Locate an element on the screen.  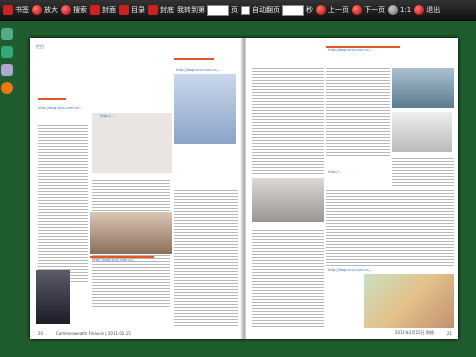
cover-button: 封面 is located at coordinates (103, 10).